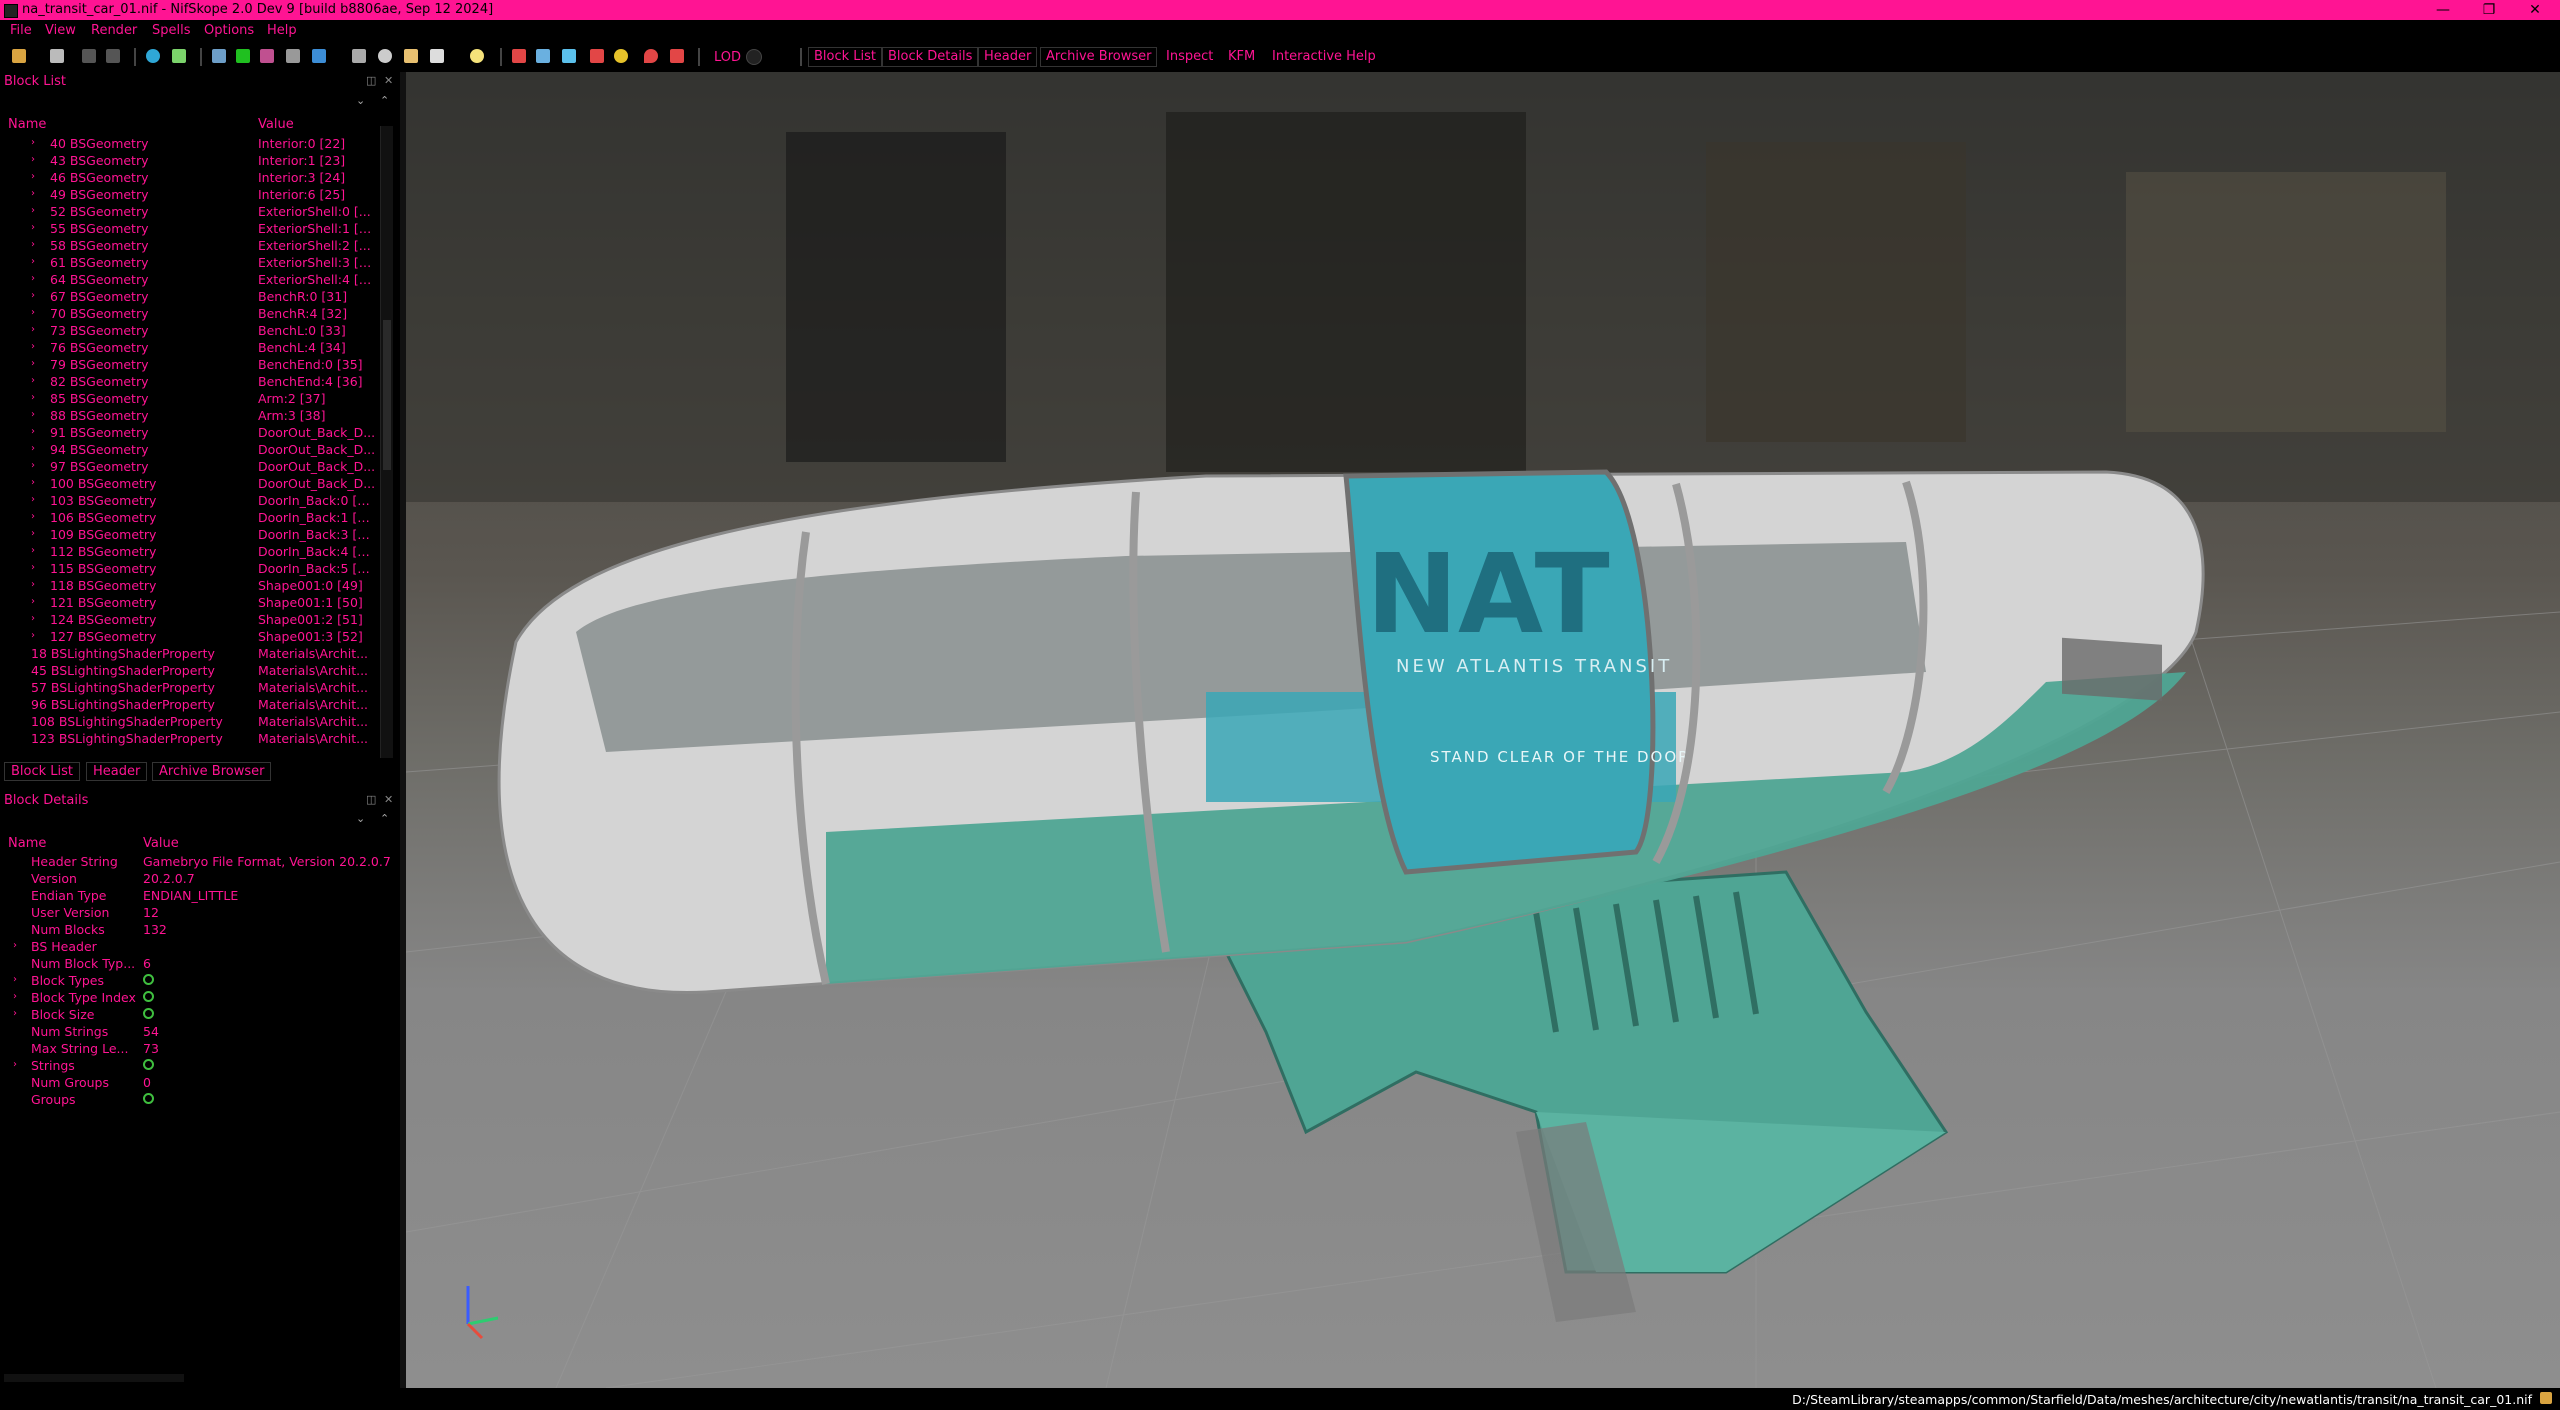 The image size is (2560, 1410). I want to click on block-list-row: › 40 BSGeometry Interior:0 [22], so click(197, 144).